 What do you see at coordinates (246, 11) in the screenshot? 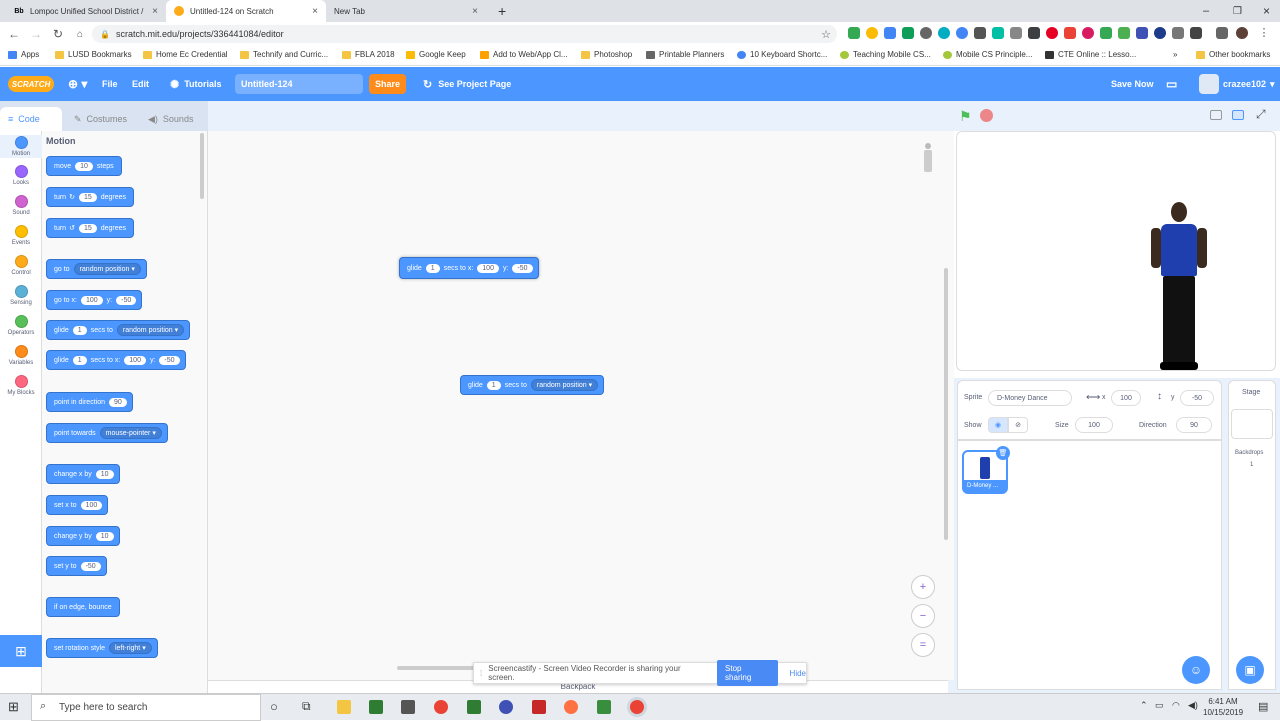
I see `tab-scratch: Untitled-124 on Scratch ×` at bounding box center [246, 11].